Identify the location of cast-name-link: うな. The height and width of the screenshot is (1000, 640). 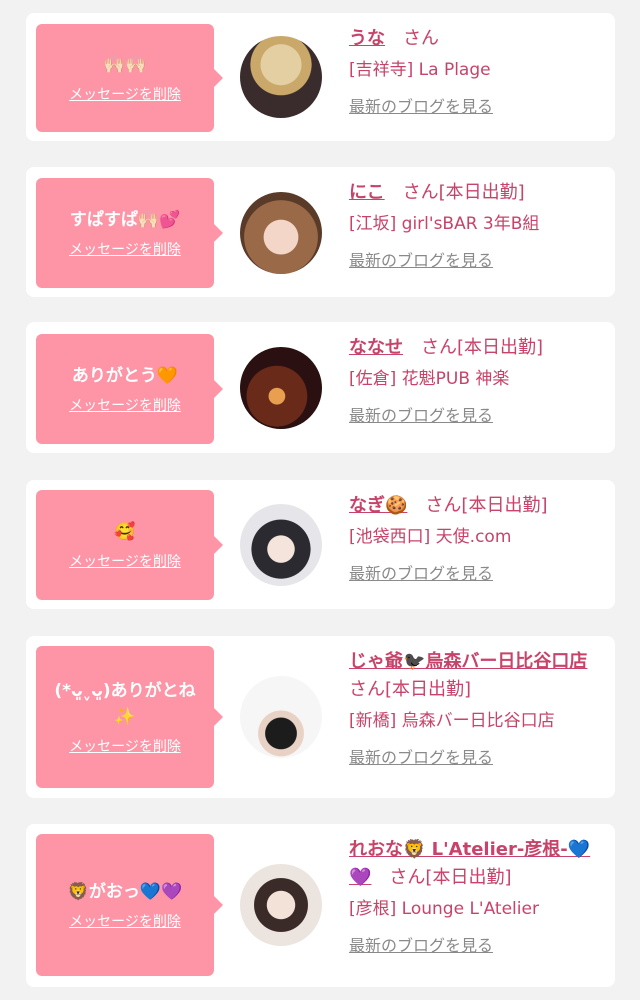
(367, 38).